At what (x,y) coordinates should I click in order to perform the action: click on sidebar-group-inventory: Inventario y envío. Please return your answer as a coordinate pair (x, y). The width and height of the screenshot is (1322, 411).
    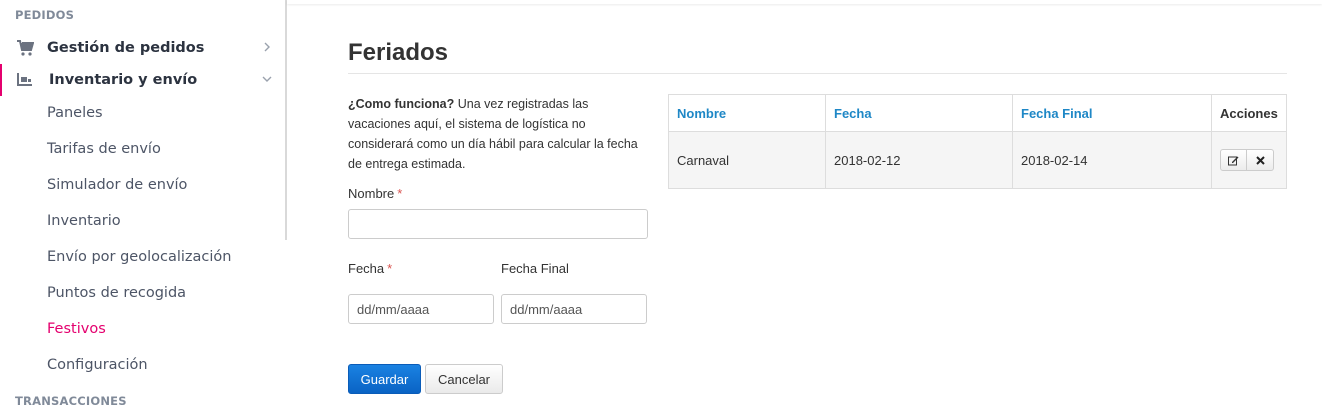
    Looking at the image, I should click on (142, 80).